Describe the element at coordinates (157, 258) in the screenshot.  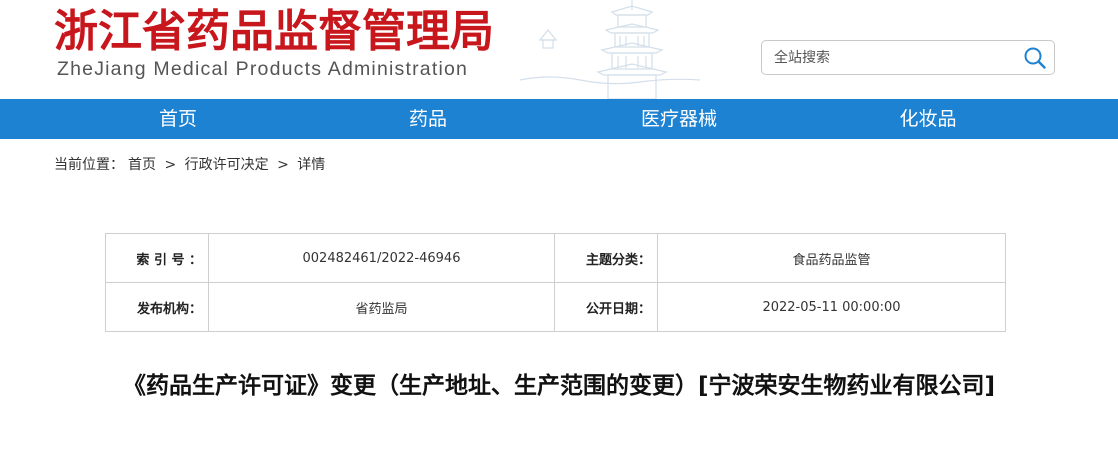
I see `index-number-label: 索 引 号 ：` at that location.